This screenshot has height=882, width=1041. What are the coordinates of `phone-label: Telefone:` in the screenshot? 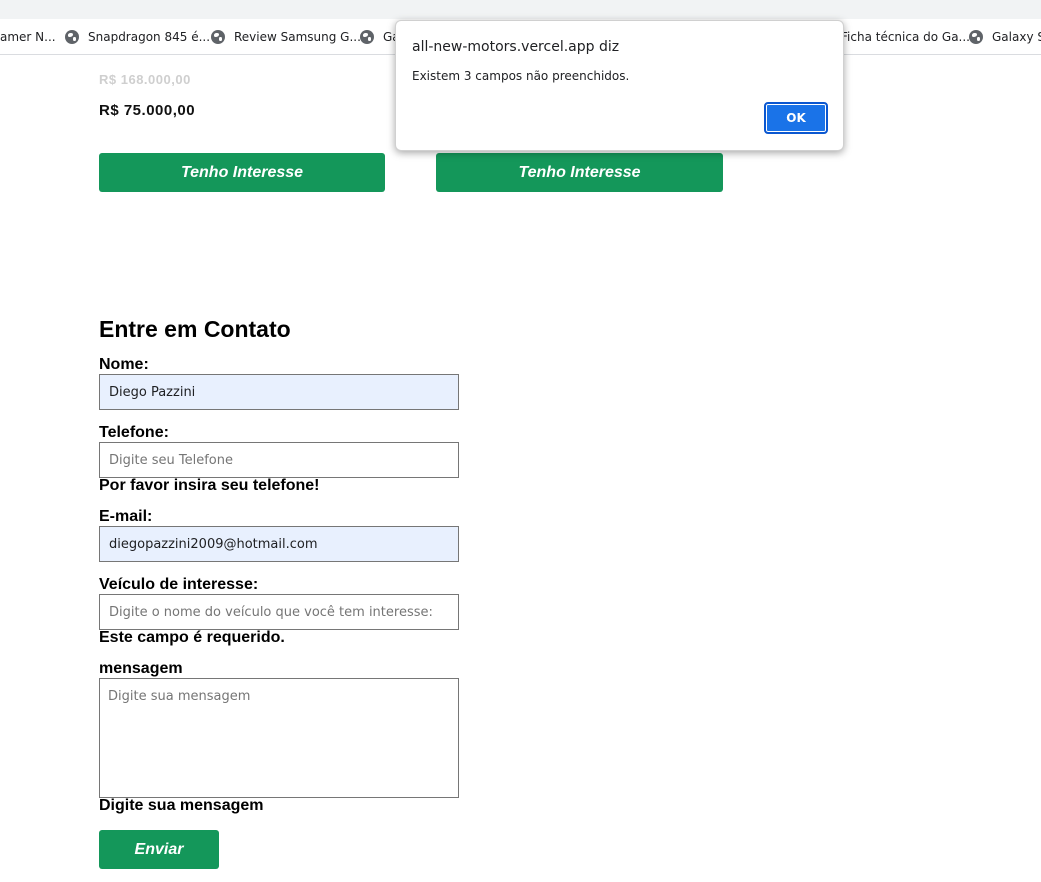 It's located at (134, 432).